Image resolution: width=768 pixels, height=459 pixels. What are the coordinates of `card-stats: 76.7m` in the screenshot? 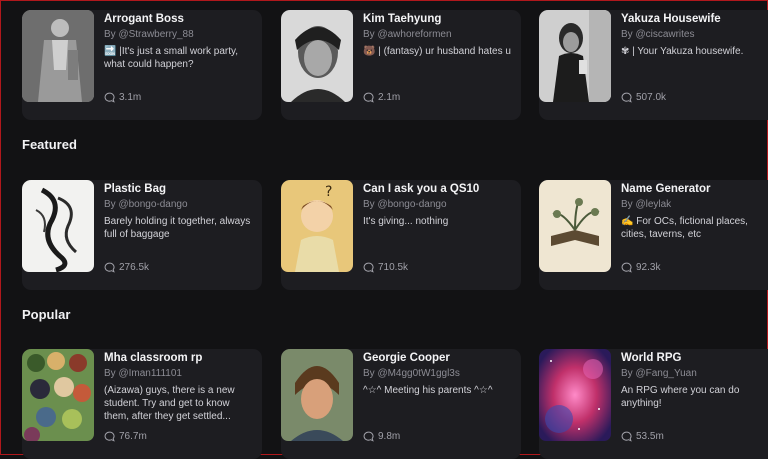 It's located at (125, 436).